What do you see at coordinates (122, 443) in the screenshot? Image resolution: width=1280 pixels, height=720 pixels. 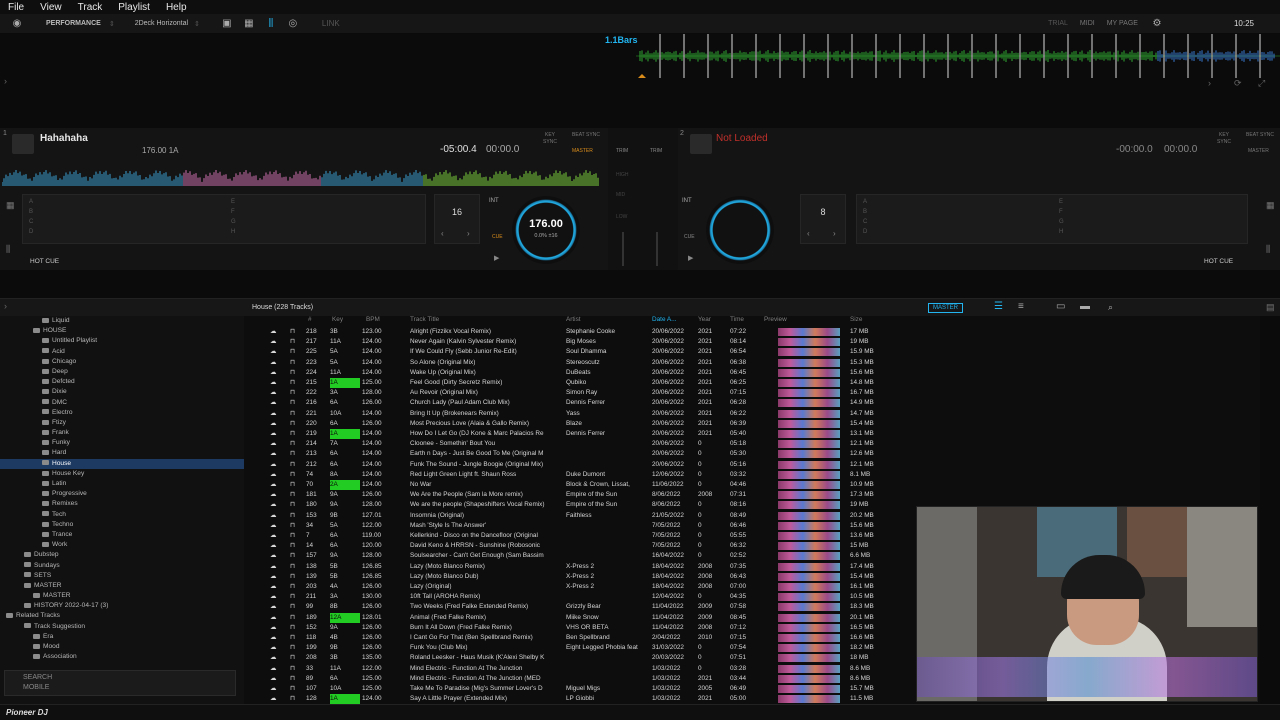 I see `tree-item: Funky` at bounding box center [122, 443].